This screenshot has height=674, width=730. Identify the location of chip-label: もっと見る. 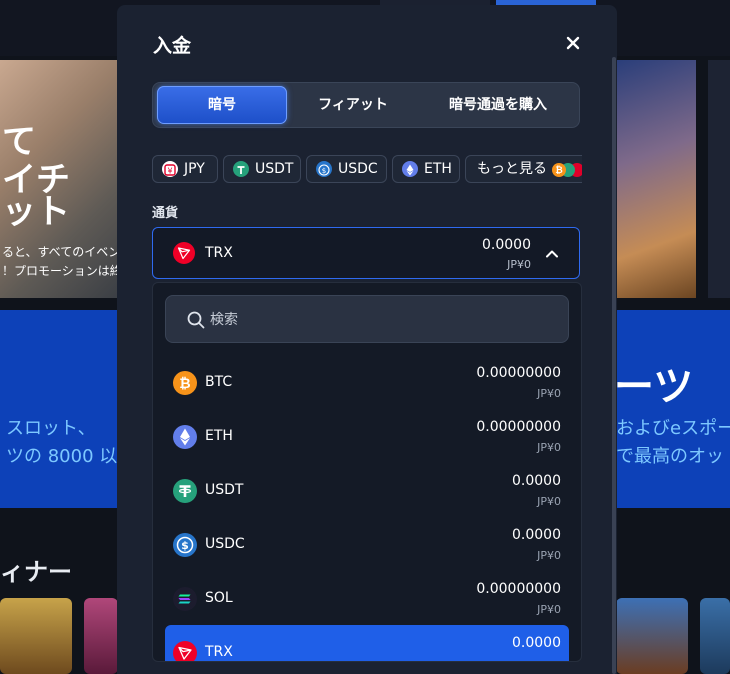
(512, 169).